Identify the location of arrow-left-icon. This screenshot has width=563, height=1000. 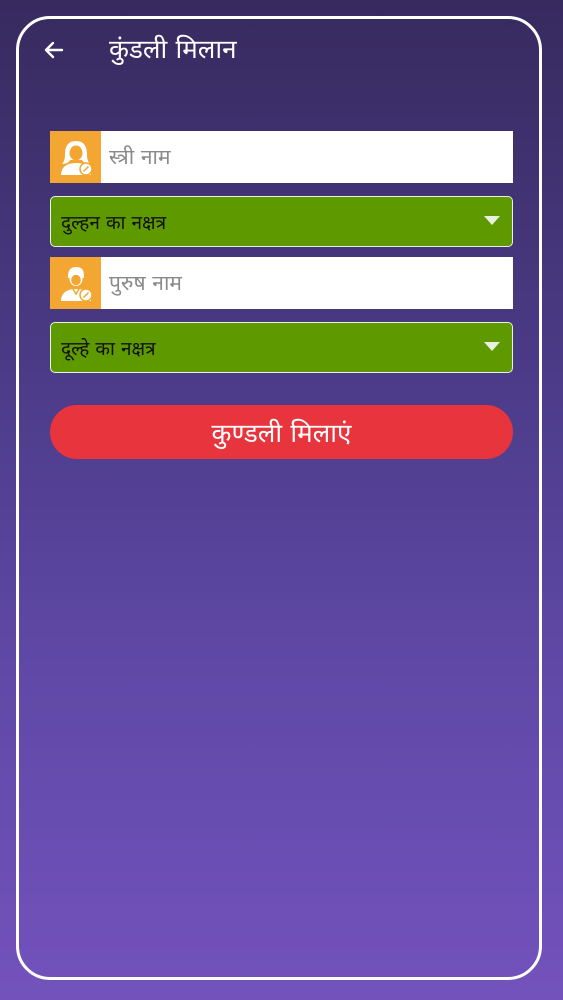
(54, 50).